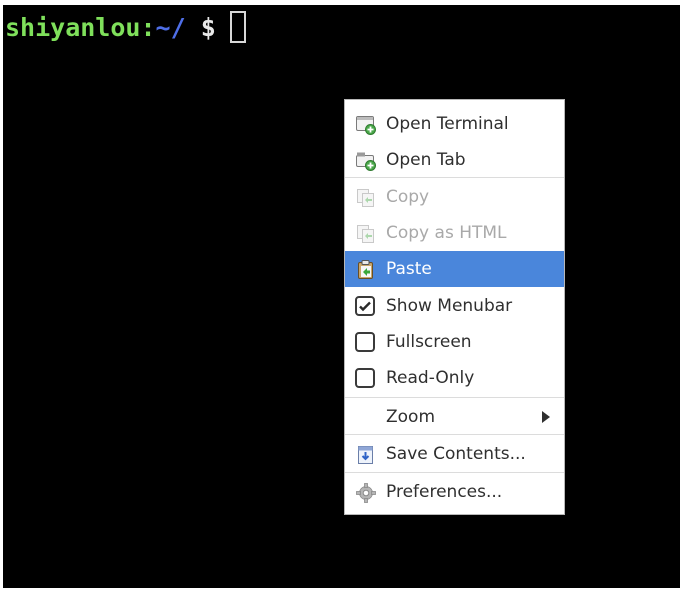 This screenshot has height=590, width=682. I want to click on menu-item-fullscreen: Fullscreen, so click(454, 342).